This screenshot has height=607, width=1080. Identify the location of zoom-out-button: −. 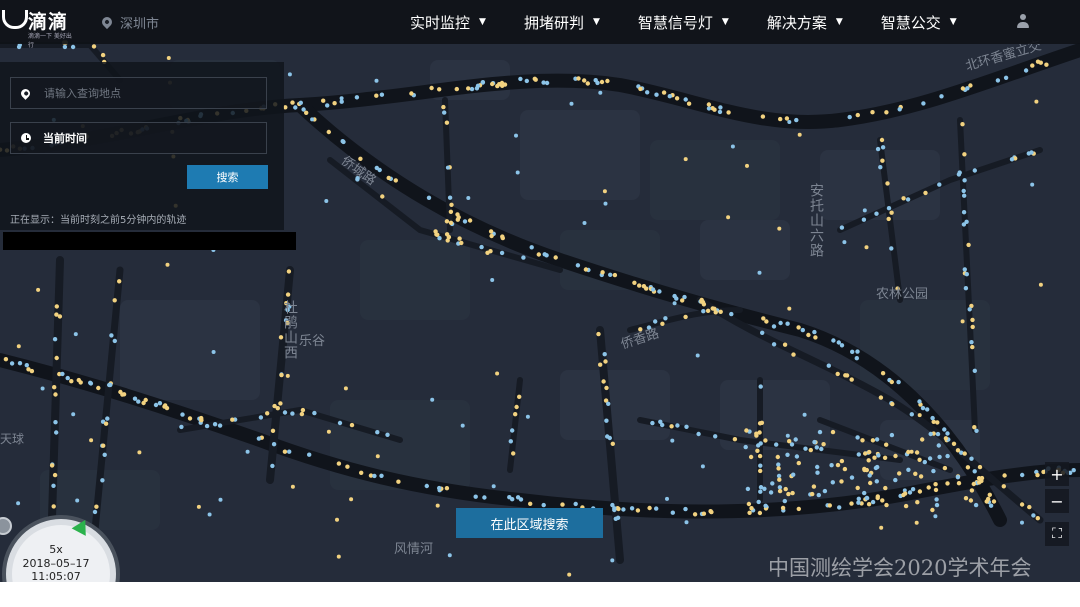
(1057, 501).